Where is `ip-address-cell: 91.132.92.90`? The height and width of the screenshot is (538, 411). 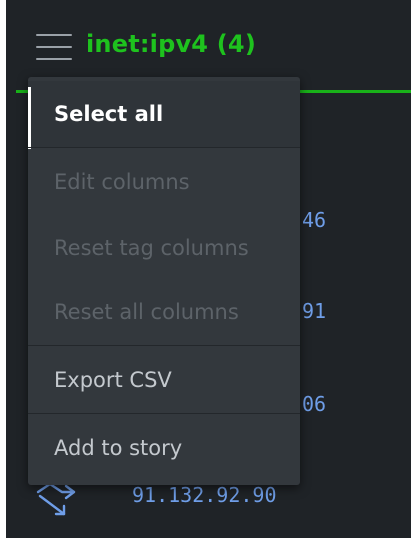 ip-address-cell: 91.132.92.90 is located at coordinates (204, 495).